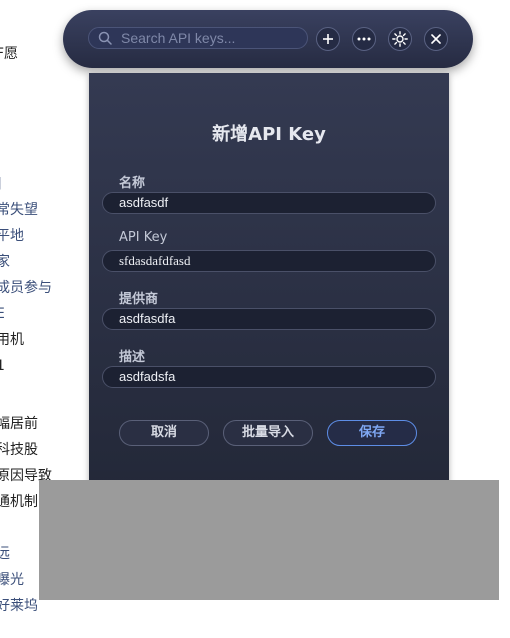 The height and width of the screenshot is (638, 510). Describe the element at coordinates (268, 433) in the screenshot. I see `batch-import-button: 批量导入` at that location.